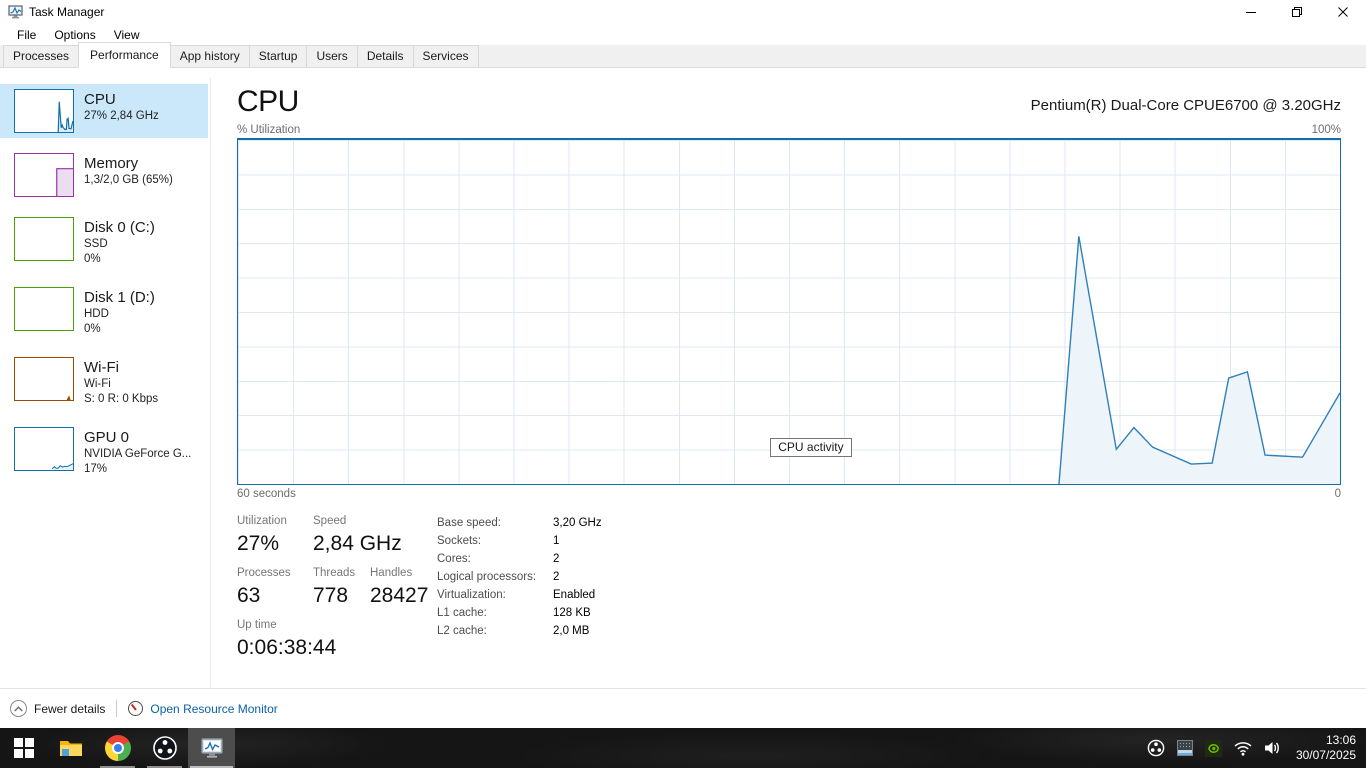  Describe the element at coordinates (44, 175) in the screenshot. I see `memory-mini-chart` at that location.